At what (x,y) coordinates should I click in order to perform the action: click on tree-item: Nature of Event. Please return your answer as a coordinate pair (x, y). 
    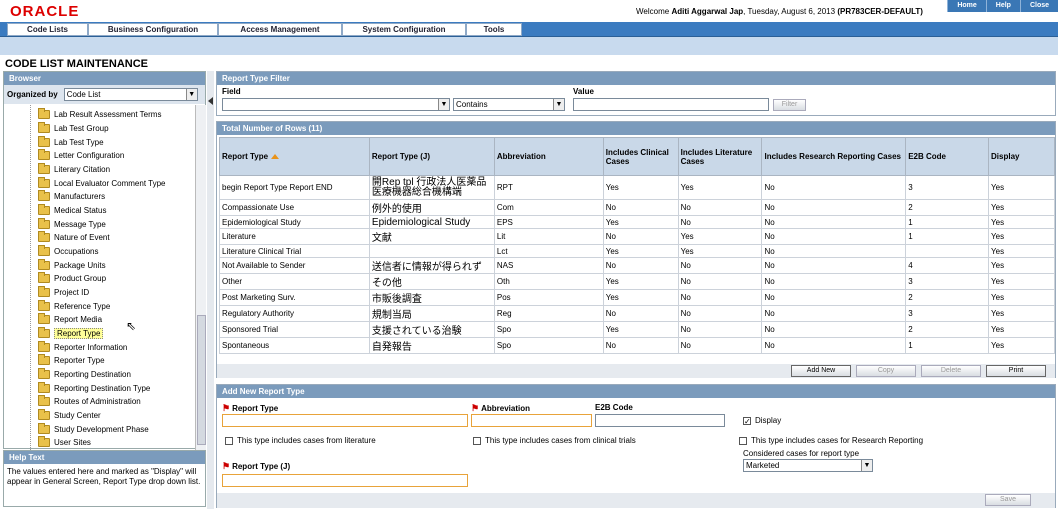
    Looking at the image, I should click on (74, 237).